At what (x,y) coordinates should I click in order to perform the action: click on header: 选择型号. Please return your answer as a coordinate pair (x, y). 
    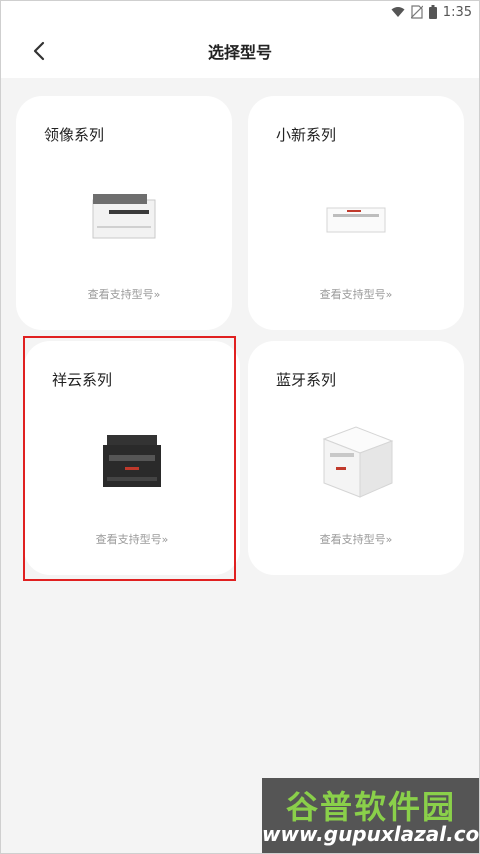
    Looking at the image, I should click on (240, 51).